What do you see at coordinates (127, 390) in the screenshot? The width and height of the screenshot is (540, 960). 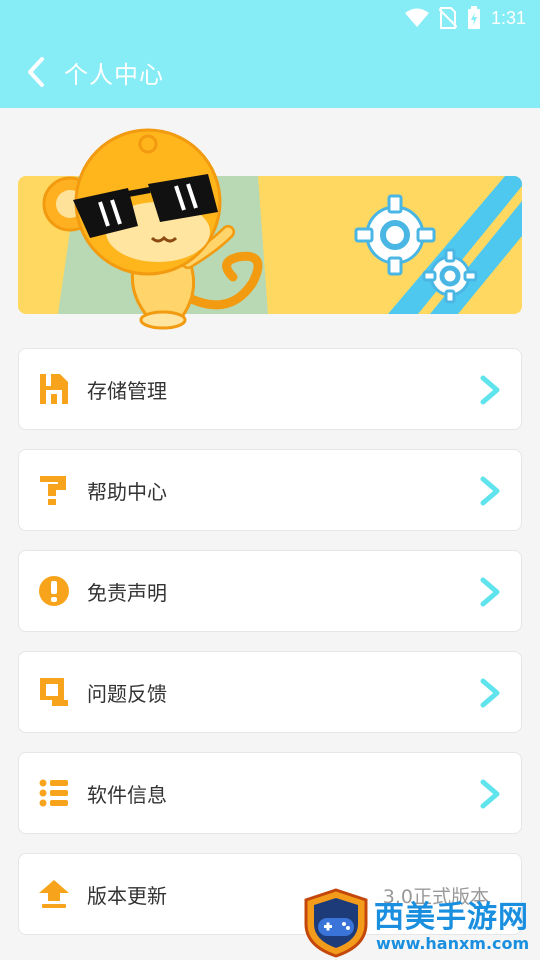 I see `menu-label: 存储管理` at bounding box center [127, 390].